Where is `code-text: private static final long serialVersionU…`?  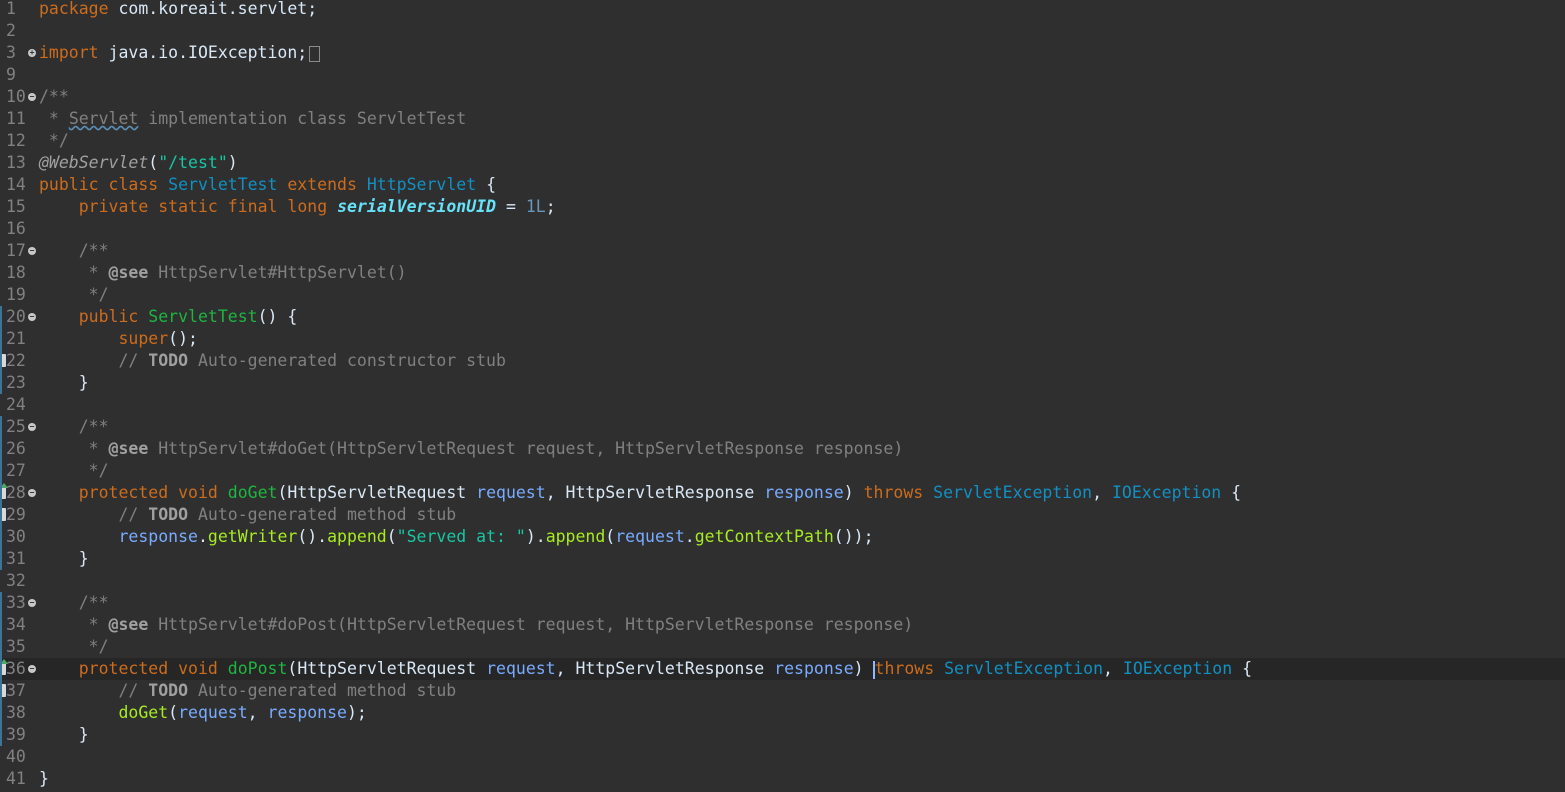 code-text: private static final long serialVersionU… is located at coordinates (297, 207).